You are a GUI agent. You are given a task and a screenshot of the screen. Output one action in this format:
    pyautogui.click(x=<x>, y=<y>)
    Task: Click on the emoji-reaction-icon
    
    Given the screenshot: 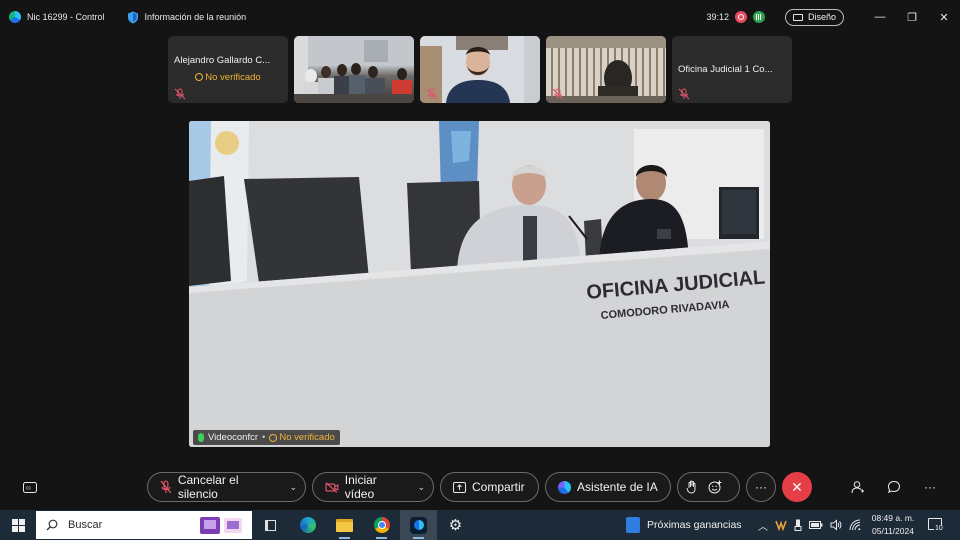 What is the action you would take?
    pyautogui.click(x=715, y=487)
    